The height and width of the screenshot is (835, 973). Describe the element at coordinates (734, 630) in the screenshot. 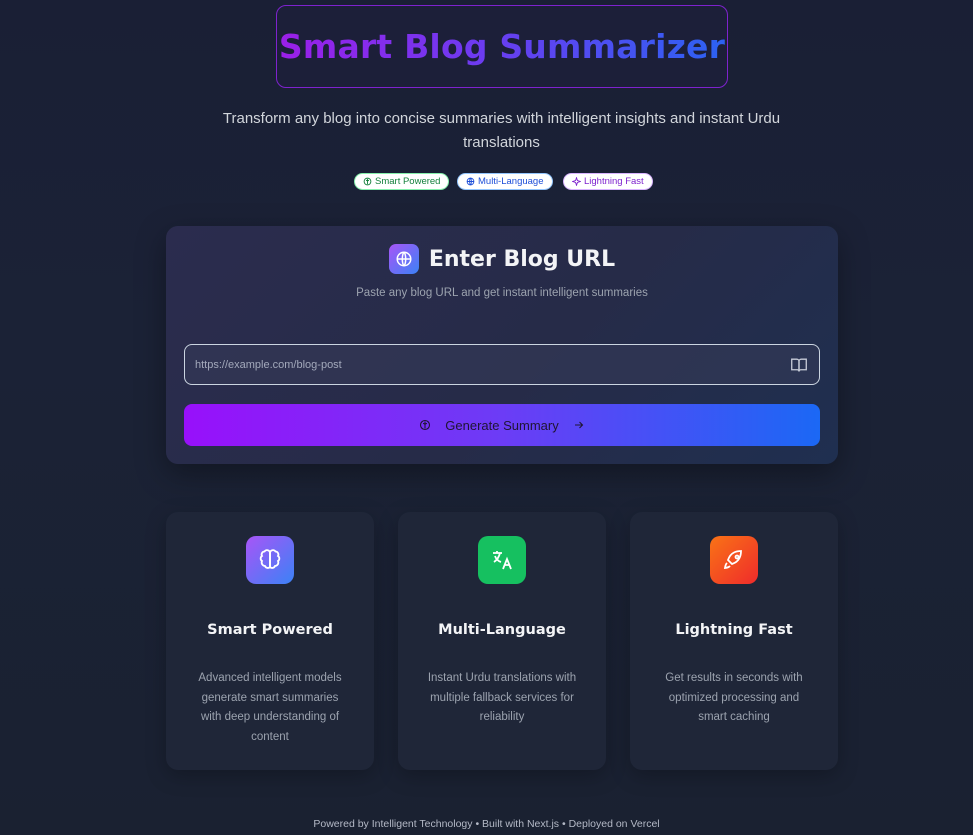

I see `feature-title: Lightning Fast` at that location.